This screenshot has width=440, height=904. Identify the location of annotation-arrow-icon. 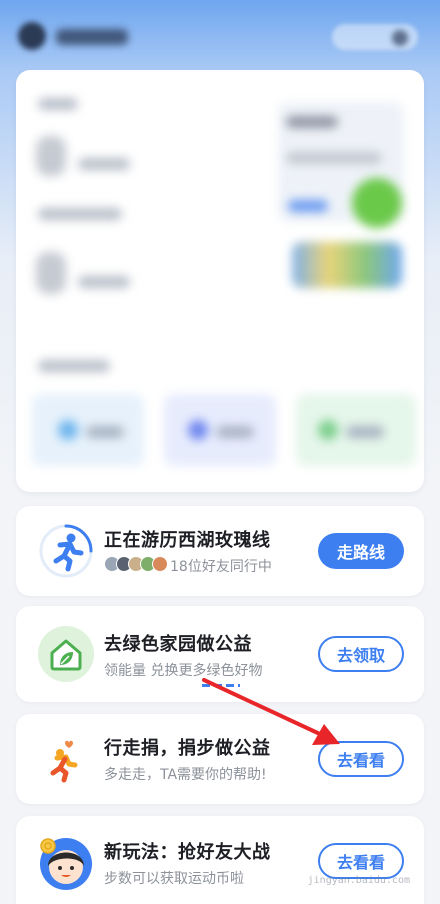
(271, 711).